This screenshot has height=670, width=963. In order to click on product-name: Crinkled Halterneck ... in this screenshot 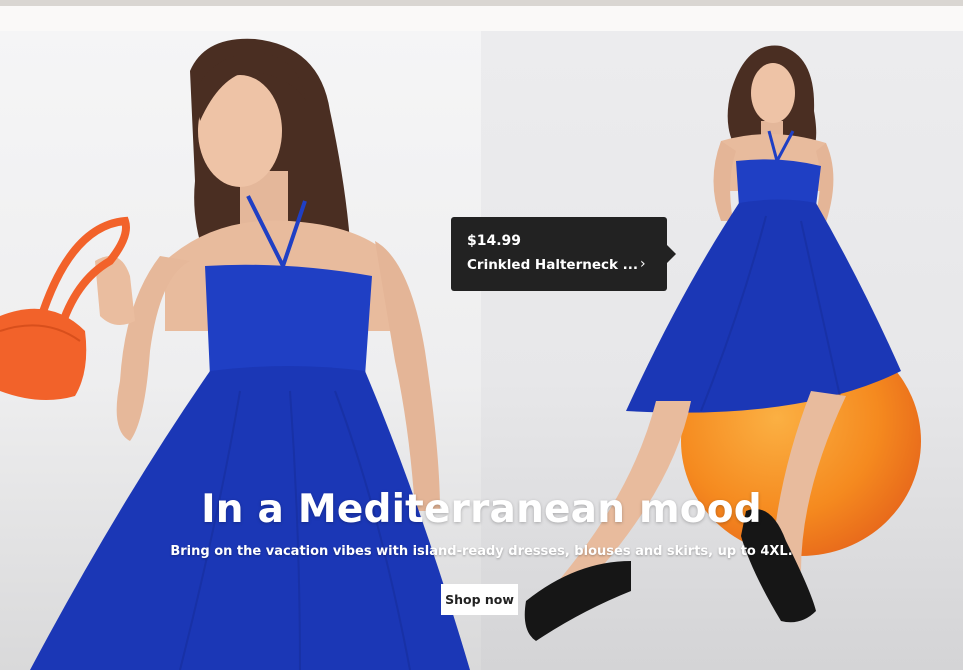, I will do `click(553, 265)`.